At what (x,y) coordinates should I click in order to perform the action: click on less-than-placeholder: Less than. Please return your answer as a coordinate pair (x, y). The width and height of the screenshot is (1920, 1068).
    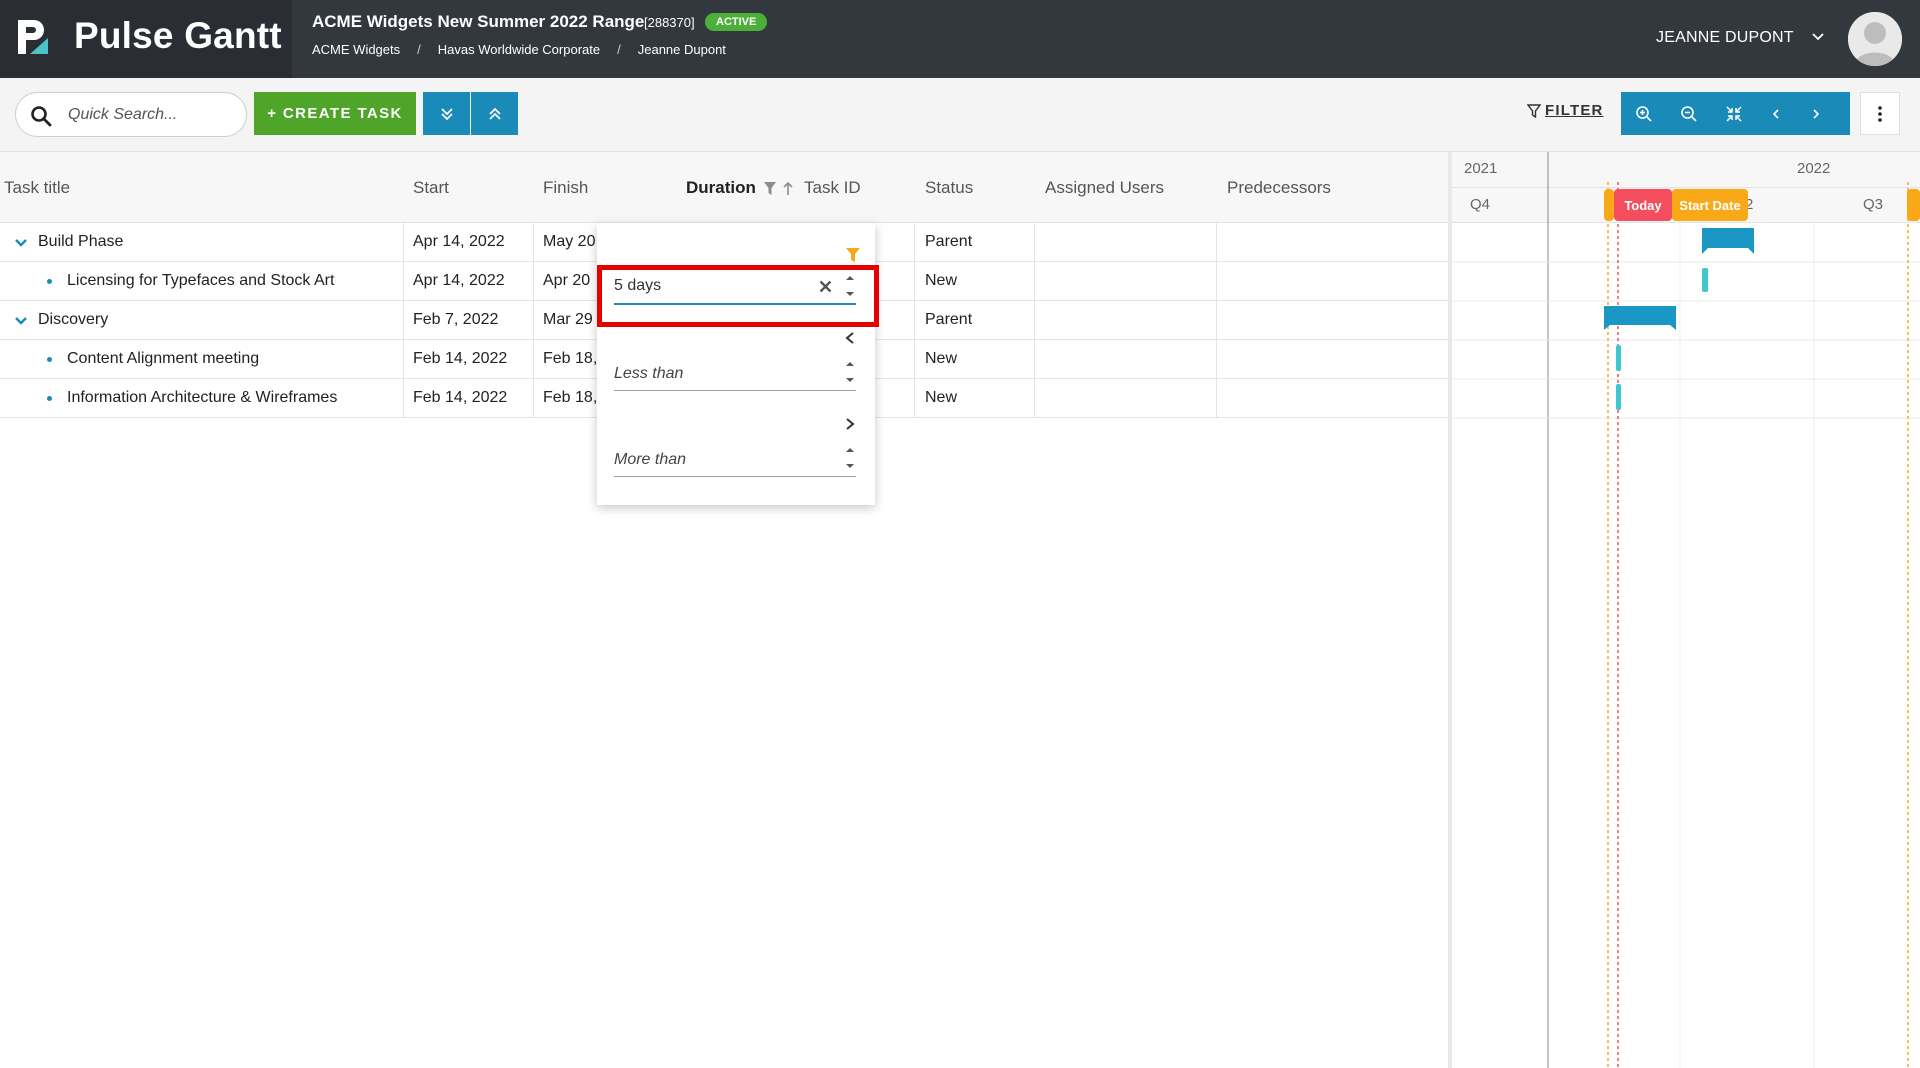
    Looking at the image, I should click on (649, 373).